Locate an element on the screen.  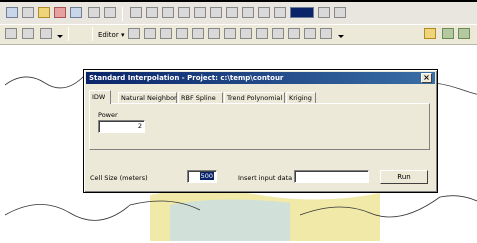
tab-panel-idw: Power 2 is located at coordinates (259, 126).